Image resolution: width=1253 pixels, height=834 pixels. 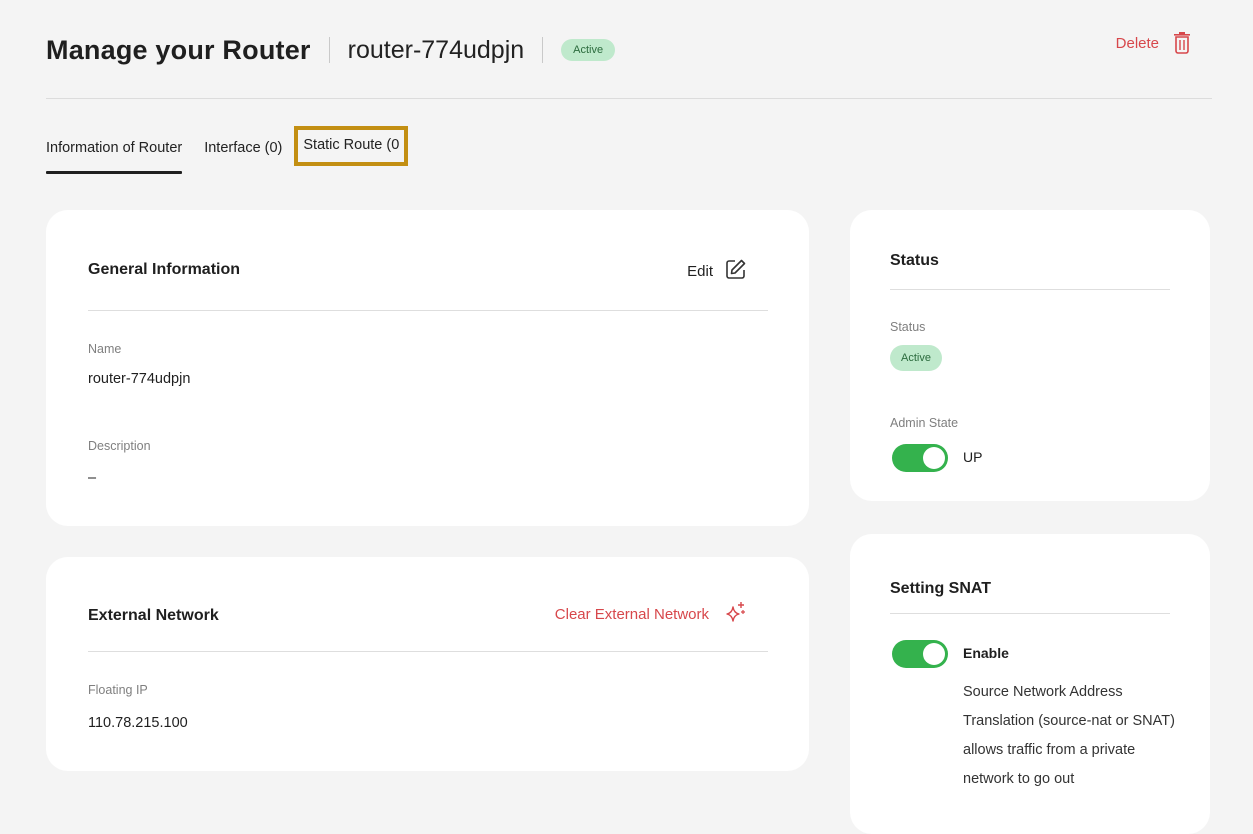 What do you see at coordinates (119, 446) in the screenshot?
I see `description-label: Description` at bounding box center [119, 446].